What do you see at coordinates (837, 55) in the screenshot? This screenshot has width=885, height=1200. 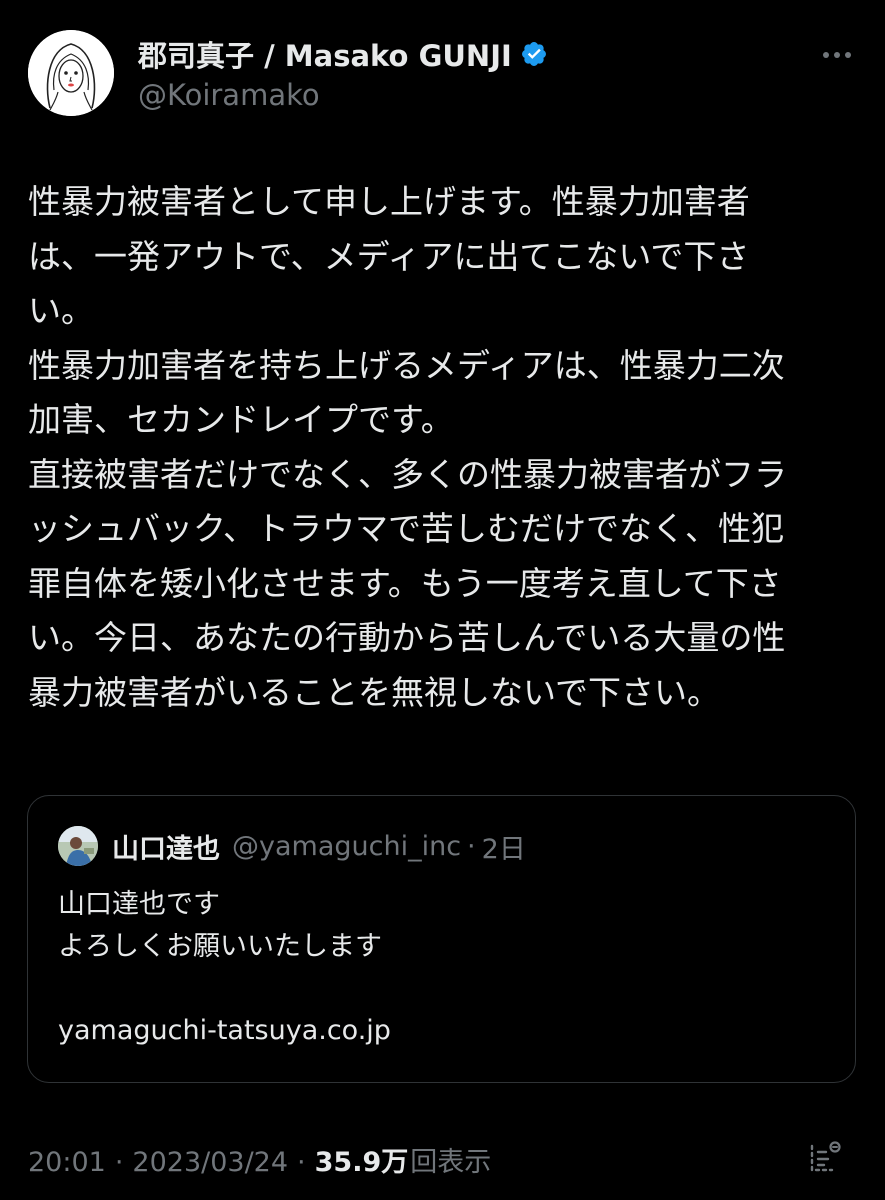 I see `more-options-button` at bounding box center [837, 55].